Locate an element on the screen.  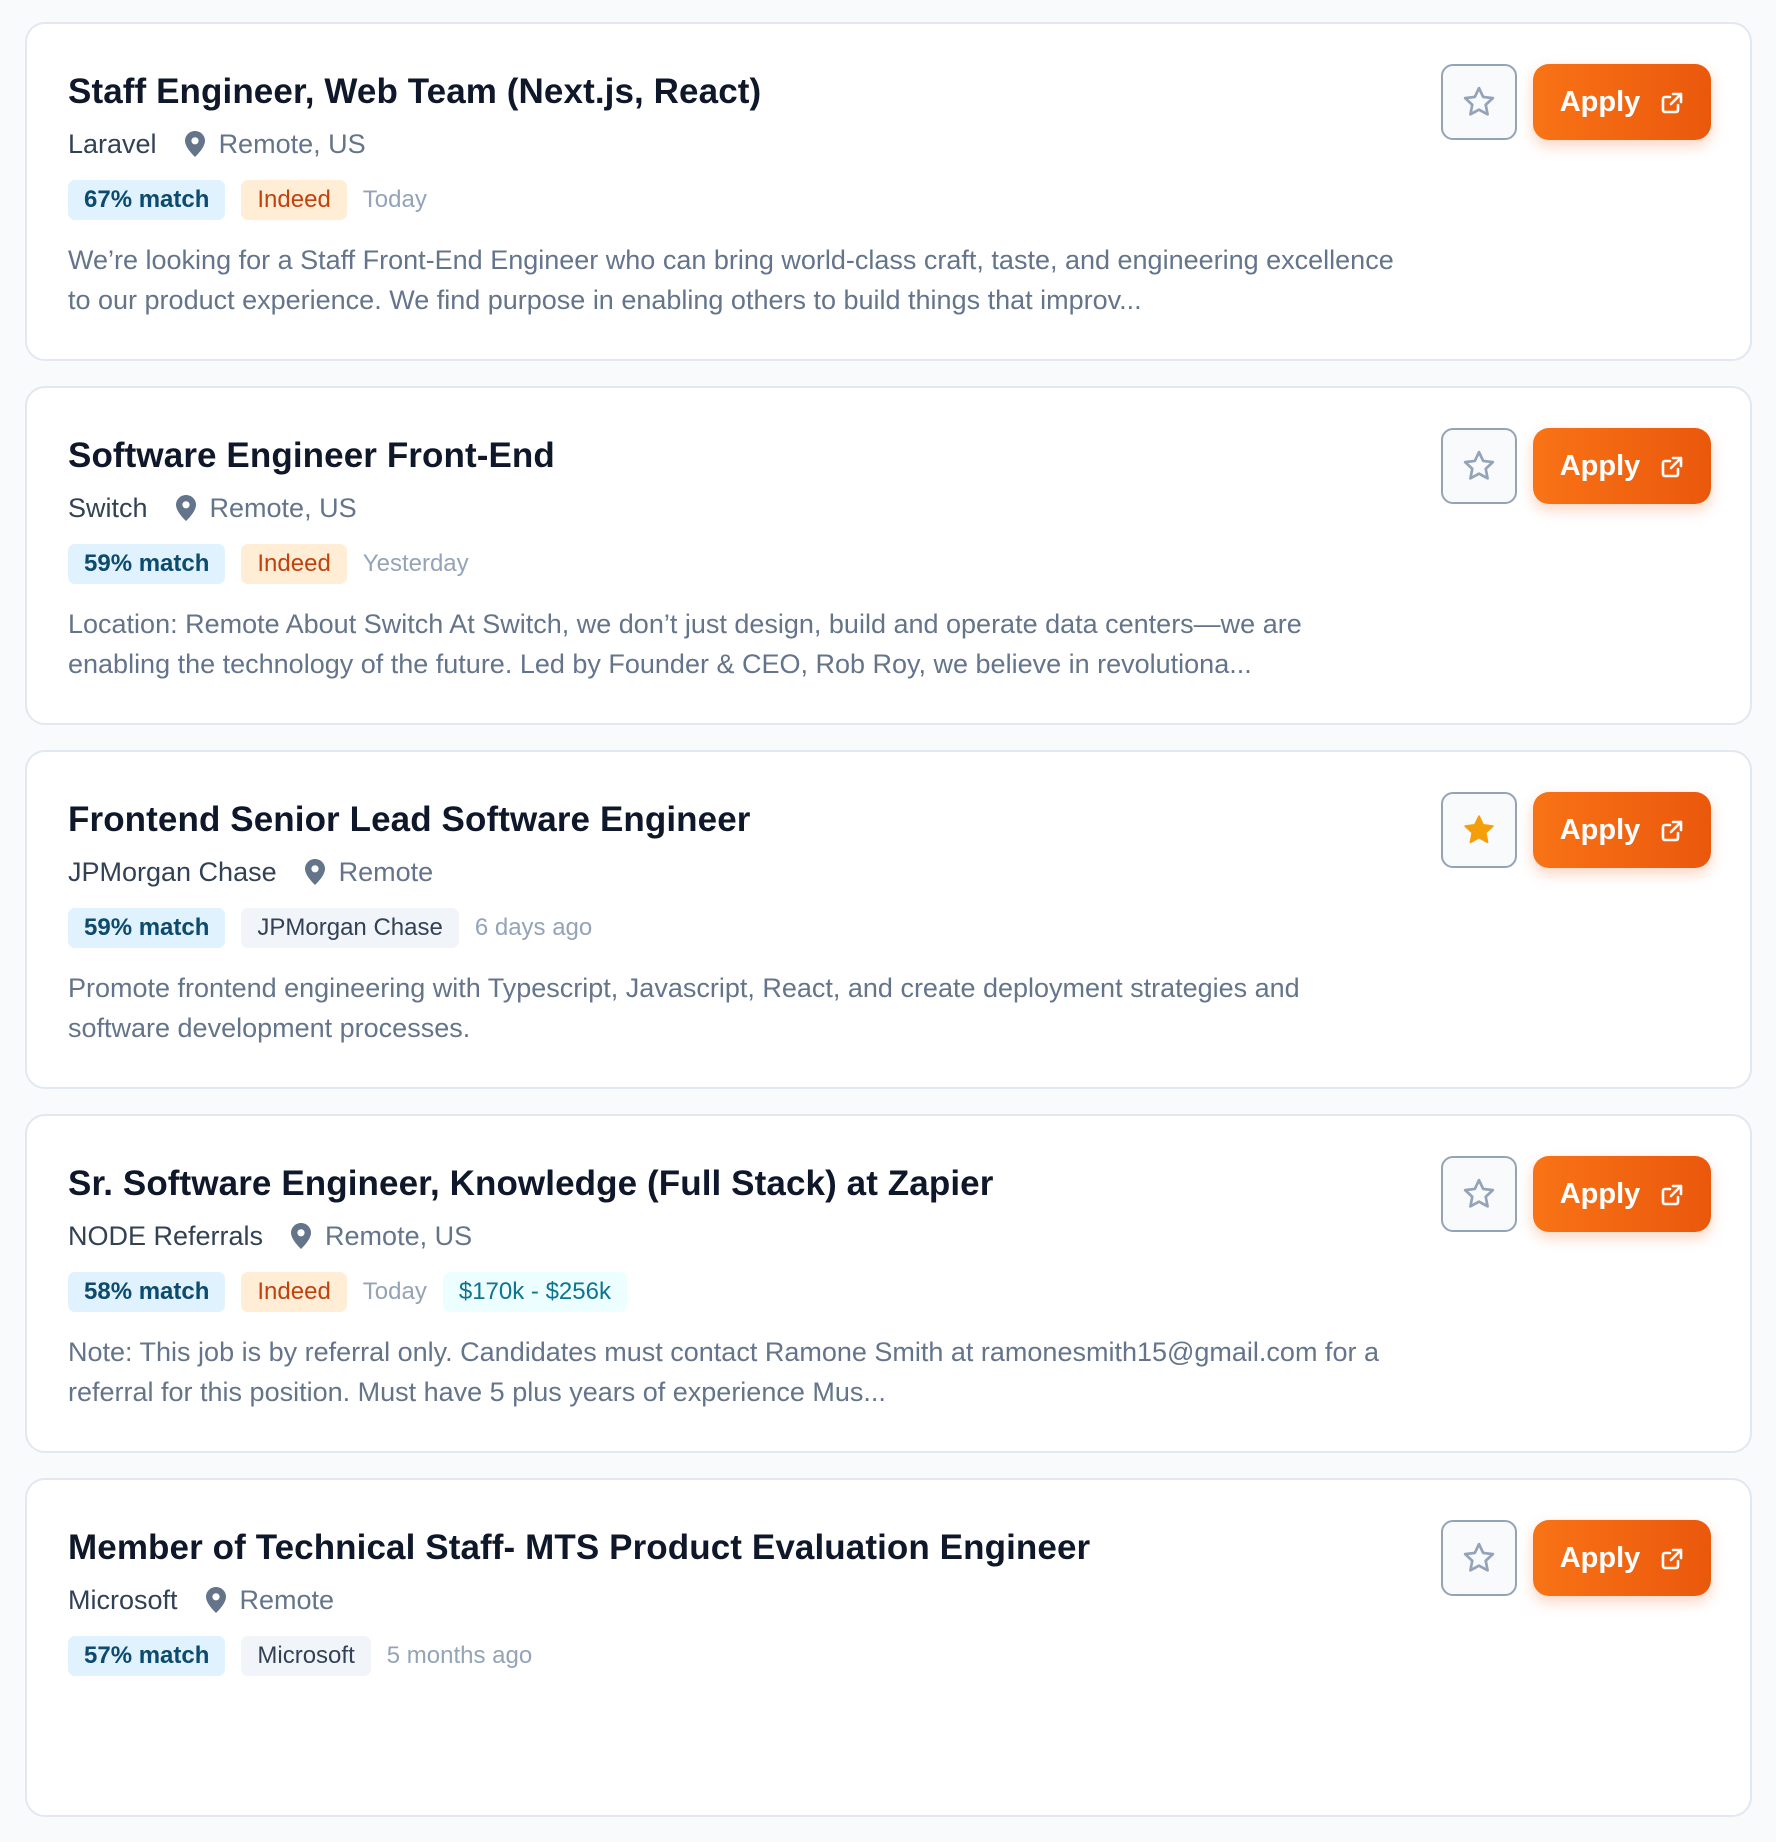
company-name: Laravel is located at coordinates (112, 143).